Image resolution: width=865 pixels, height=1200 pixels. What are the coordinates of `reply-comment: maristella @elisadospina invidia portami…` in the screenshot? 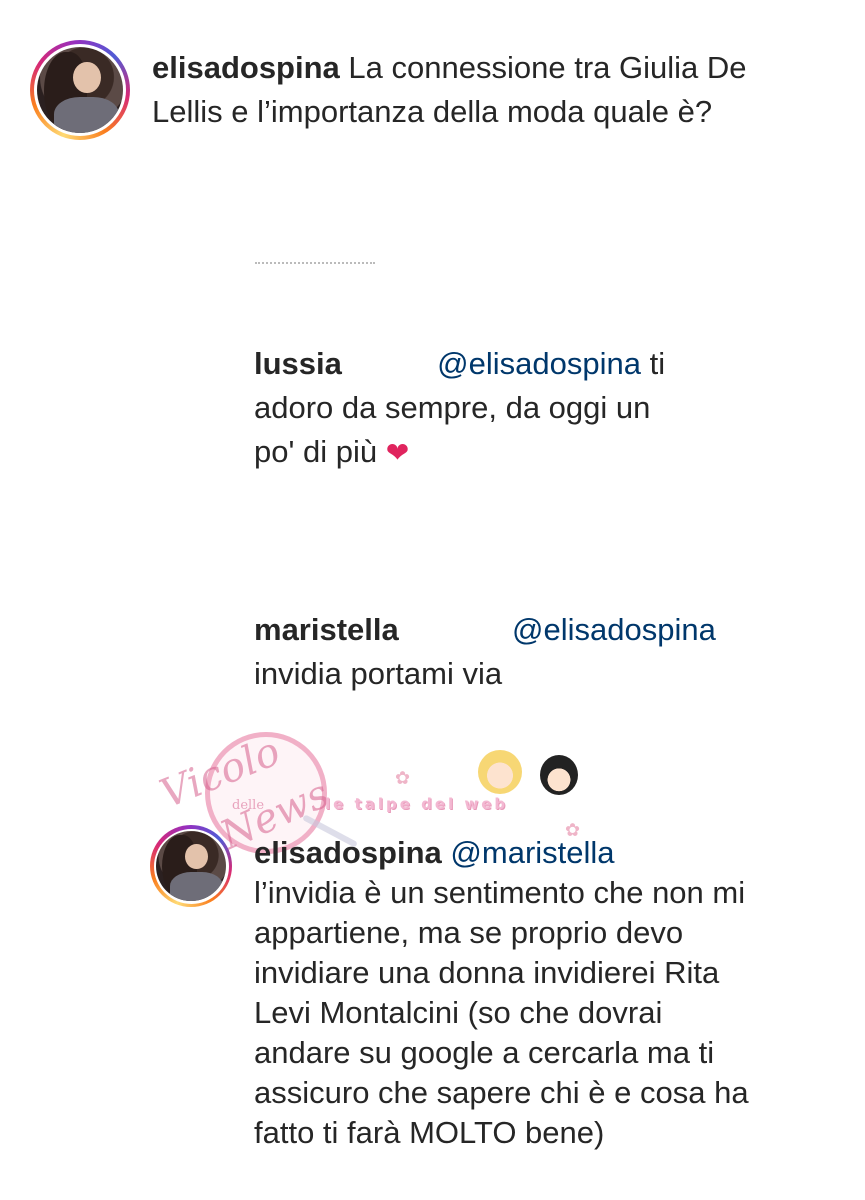 It's located at (494, 652).